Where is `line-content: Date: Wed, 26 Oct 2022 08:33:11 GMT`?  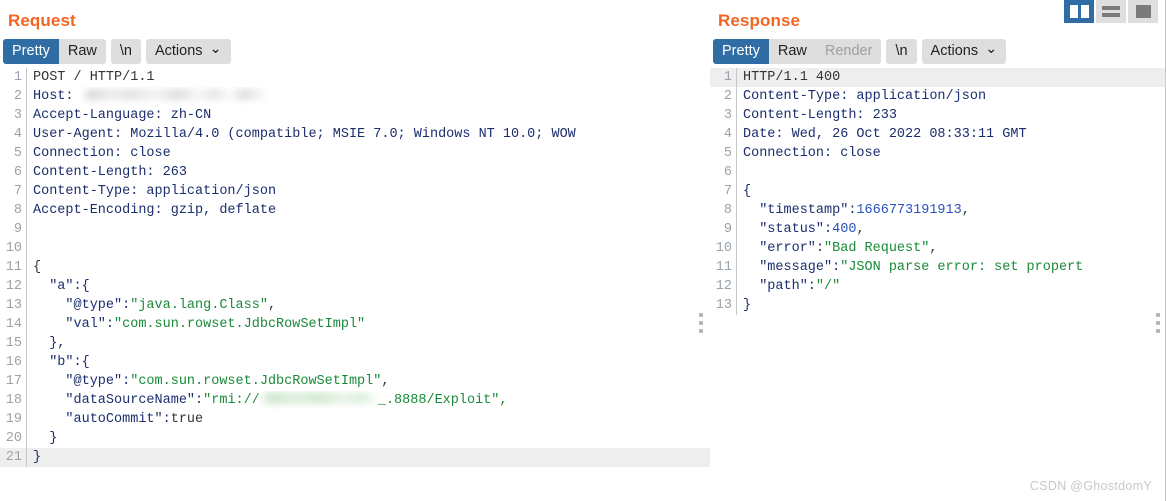
line-content: Date: Wed, 26 Oct 2022 08:33:11 GMT is located at coordinates (885, 134).